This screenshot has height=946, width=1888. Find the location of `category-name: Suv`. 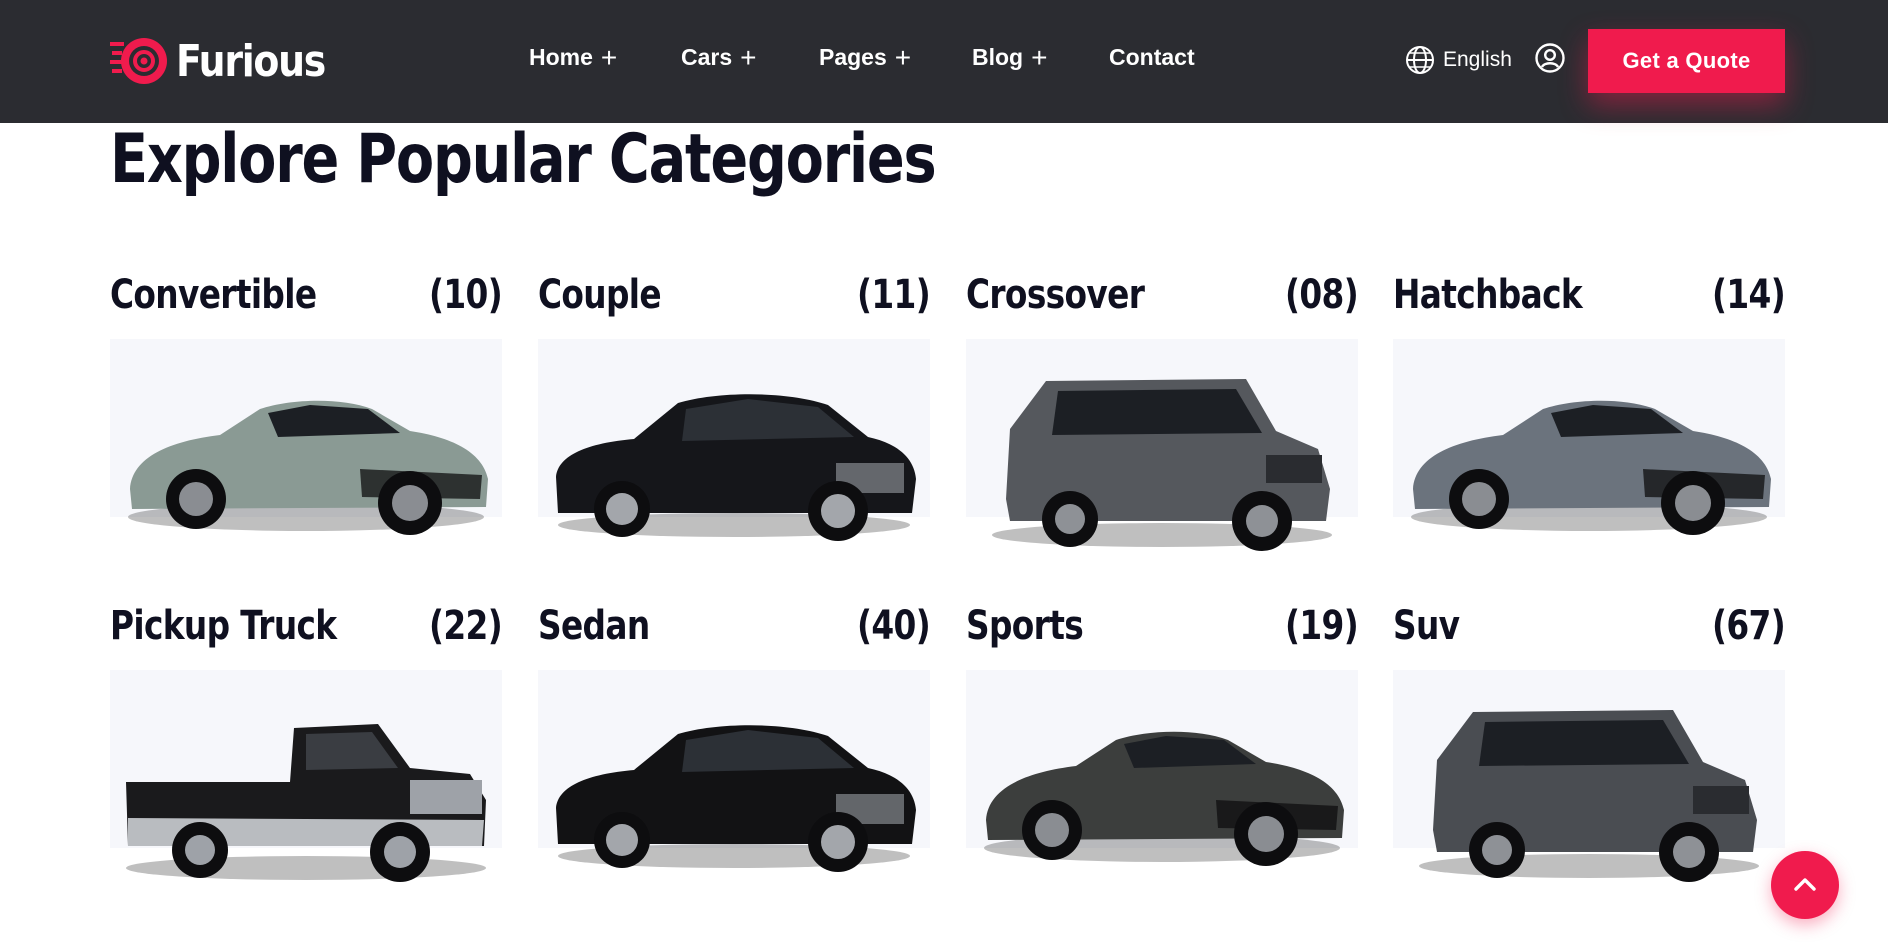

category-name: Suv is located at coordinates (1426, 626).